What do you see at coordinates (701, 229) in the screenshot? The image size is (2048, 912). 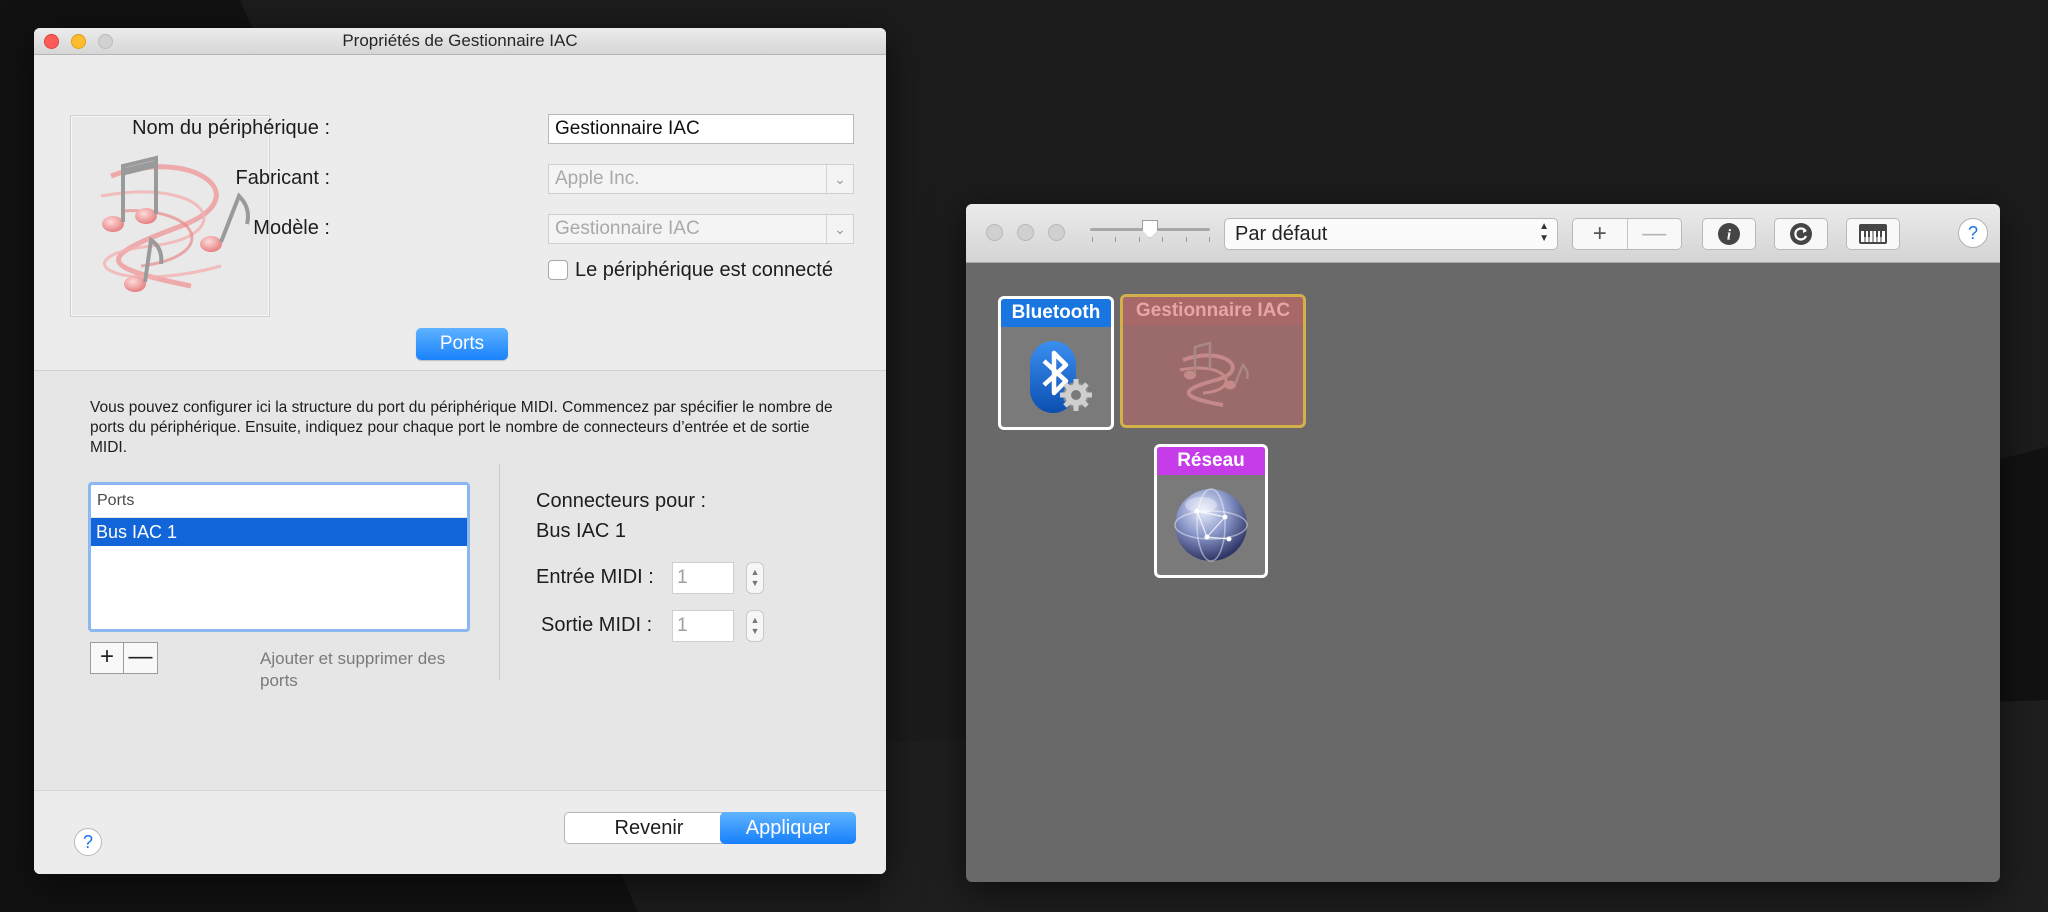 I see `model-combo: Gestionnaire IAC ⌄` at bounding box center [701, 229].